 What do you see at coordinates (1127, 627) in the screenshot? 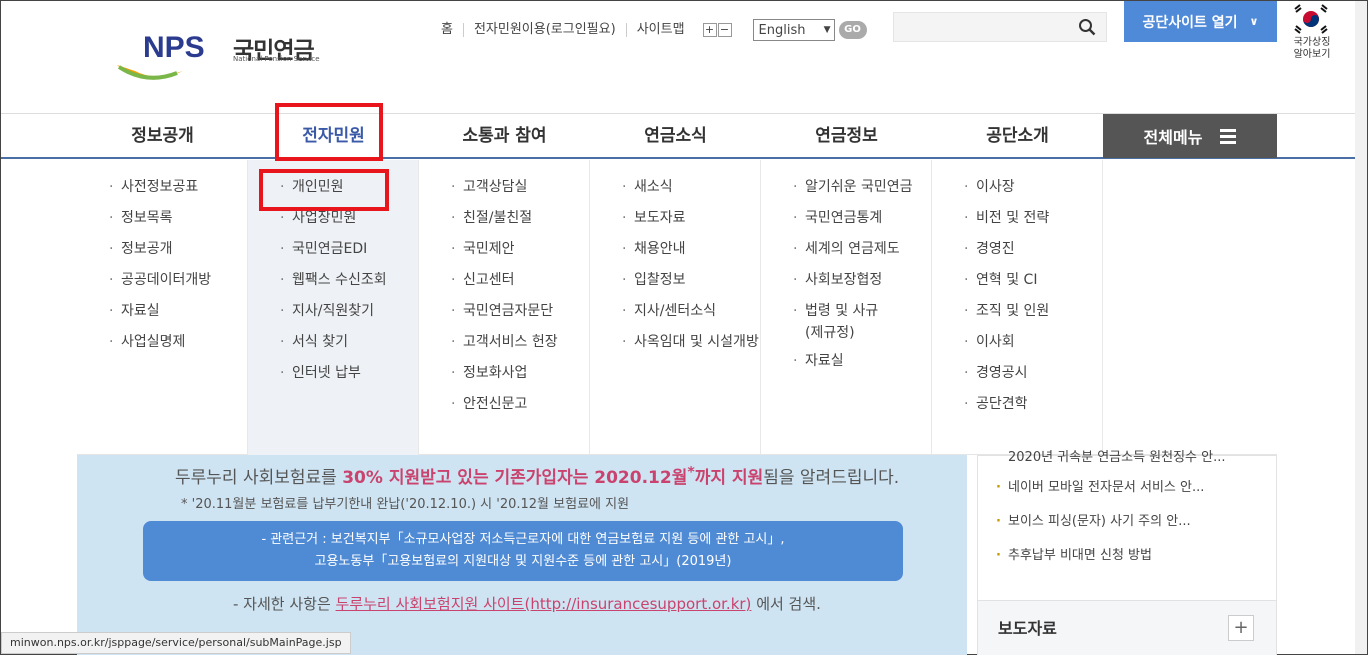
I see `press-section: 보도자료 +` at bounding box center [1127, 627].